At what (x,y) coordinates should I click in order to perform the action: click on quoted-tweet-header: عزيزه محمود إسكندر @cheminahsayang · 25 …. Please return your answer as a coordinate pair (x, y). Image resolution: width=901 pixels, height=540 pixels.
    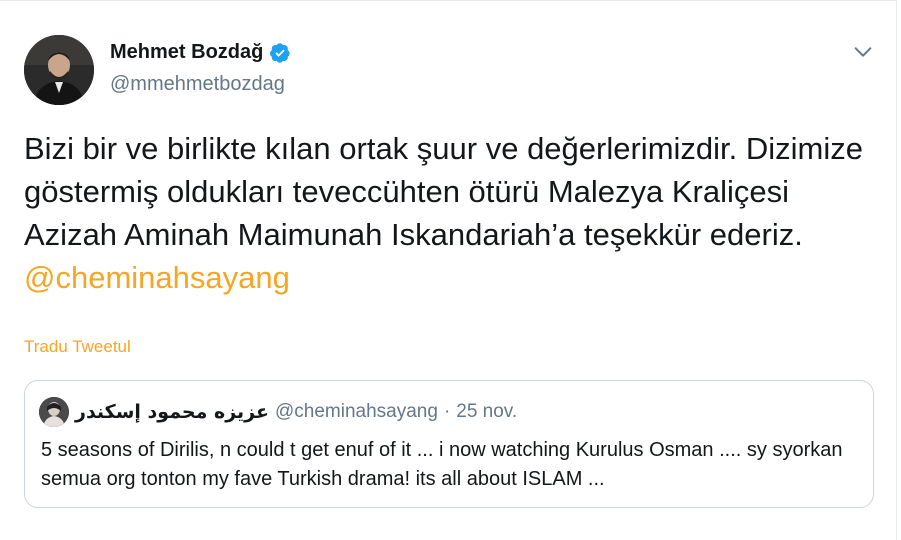
    Looking at the image, I should click on (278, 412).